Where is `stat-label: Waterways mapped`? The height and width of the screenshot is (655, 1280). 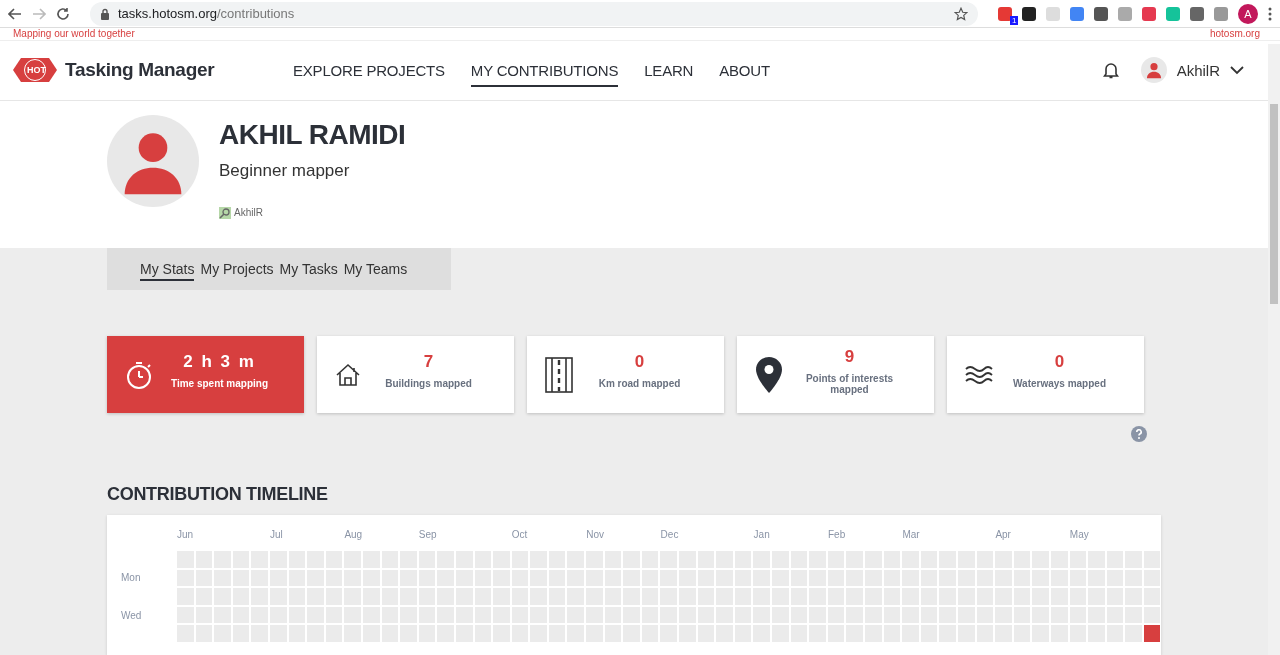 stat-label: Waterways mapped is located at coordinates (1059, 383).